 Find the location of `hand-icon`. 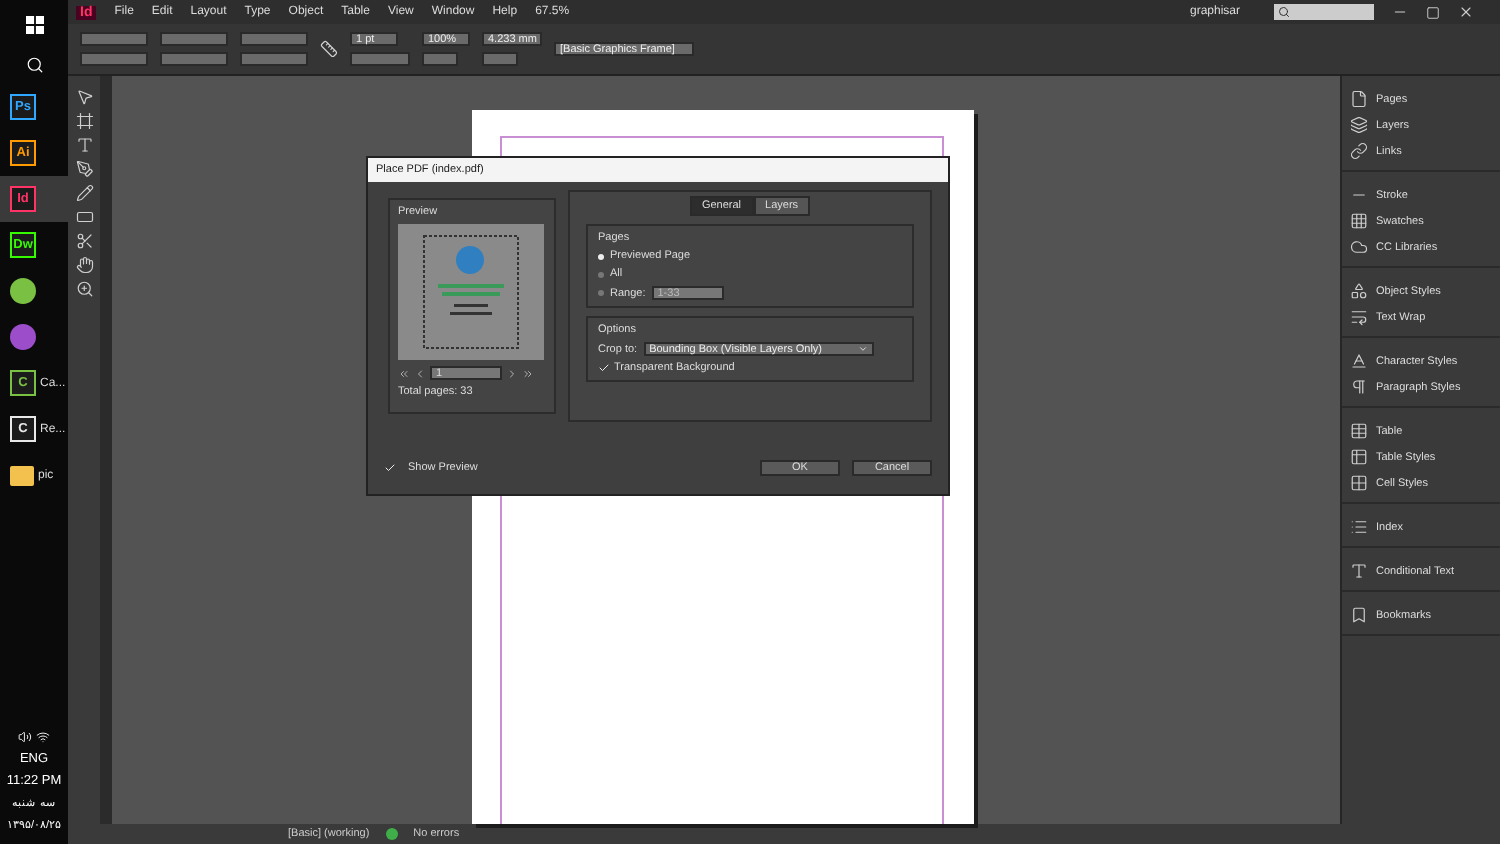

hand-icon is located at coordinates (84, 265).